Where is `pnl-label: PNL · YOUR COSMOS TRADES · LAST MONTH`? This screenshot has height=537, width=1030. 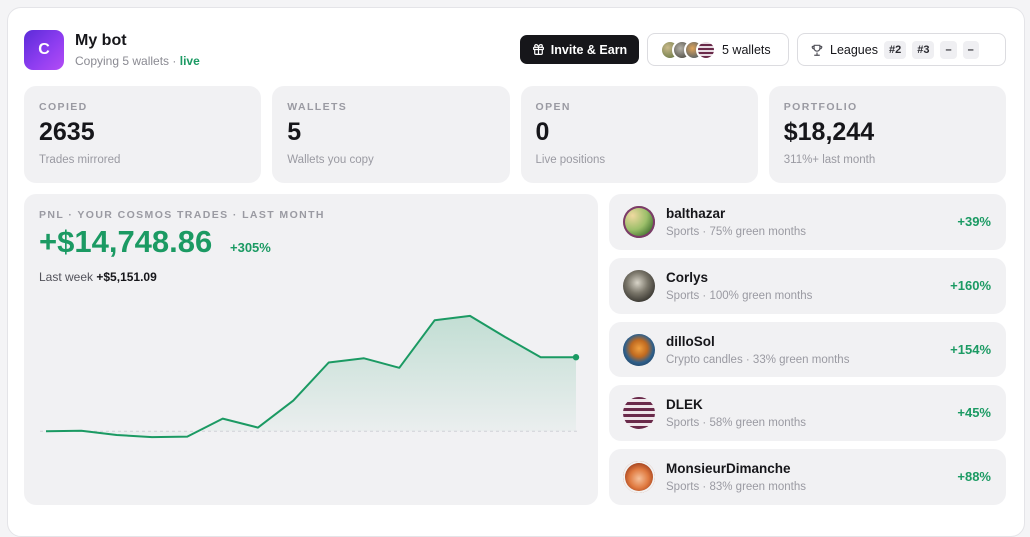 pnl-label: PNL · YOUR COSMOS TRADES · LAST MONTH is located at coordinates (182, 215).